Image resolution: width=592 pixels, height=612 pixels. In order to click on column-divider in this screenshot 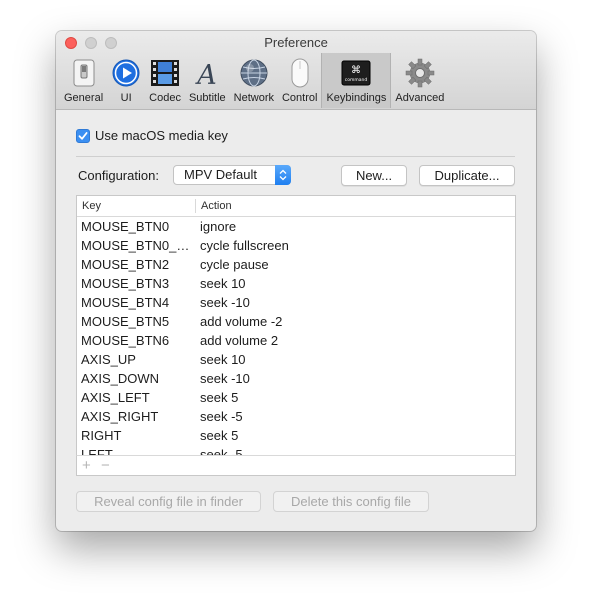, I will do `click(195, 206)`.